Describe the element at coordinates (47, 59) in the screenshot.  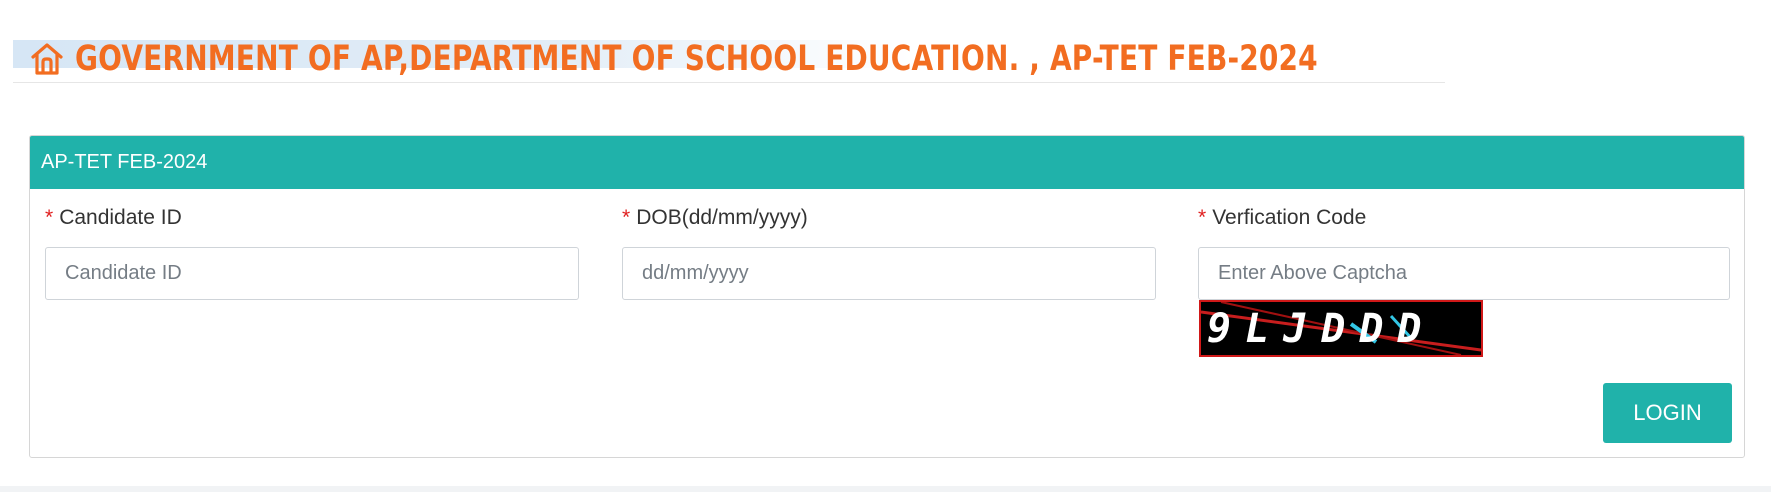
I see `home-icon` at that location.